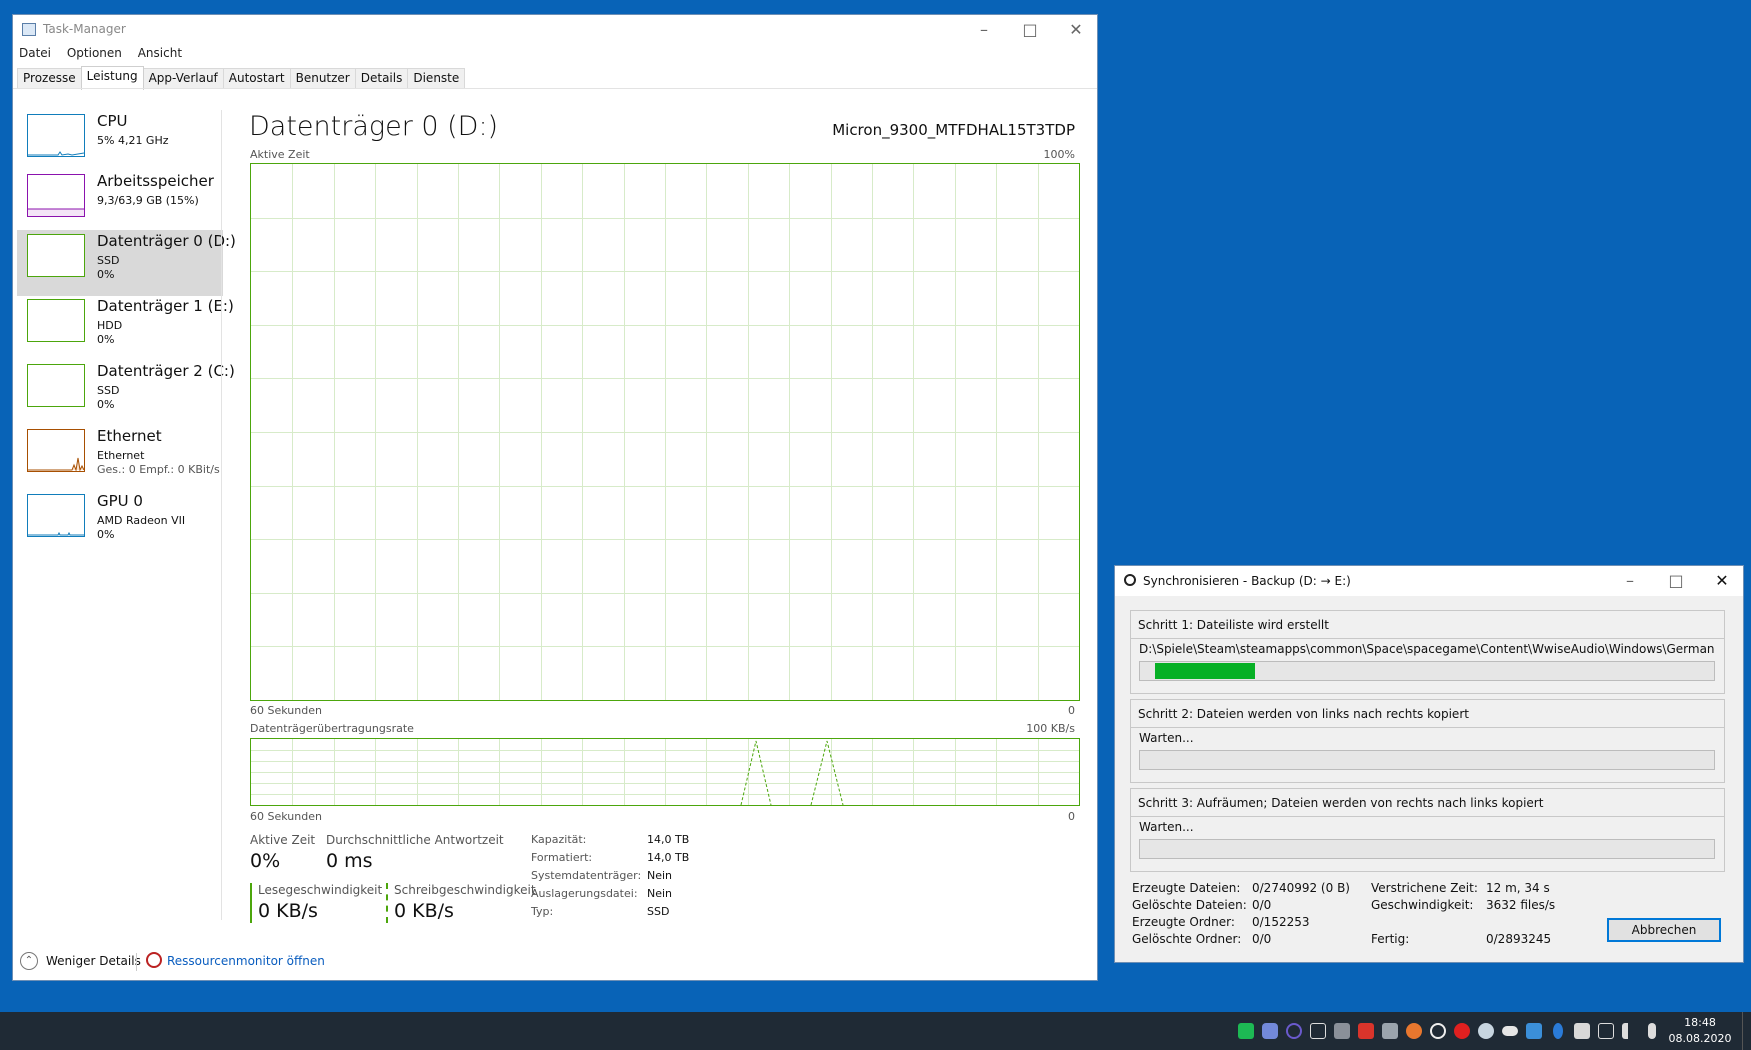 The width and height of the screenshot is (1751, 1050). What do you see at coordinates (415, 840) in the screenshot?
I see `response-time-label: Durchschnittliche Antwortzeit` at bounding box center [415, 840].